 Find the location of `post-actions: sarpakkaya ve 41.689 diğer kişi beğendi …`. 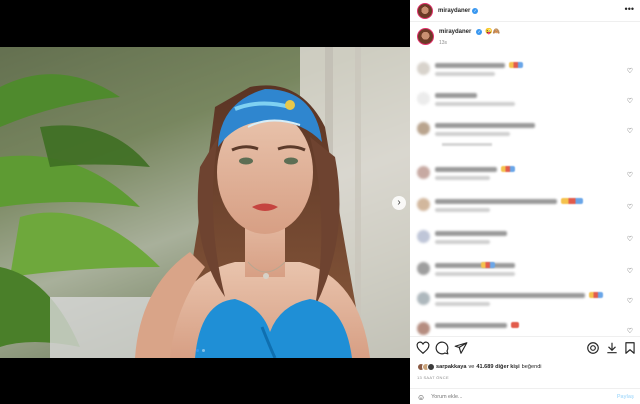

post-actions: sarpakkaya ve 41.689 diğer kişi beğendi … is located at coordinates (525, 370).